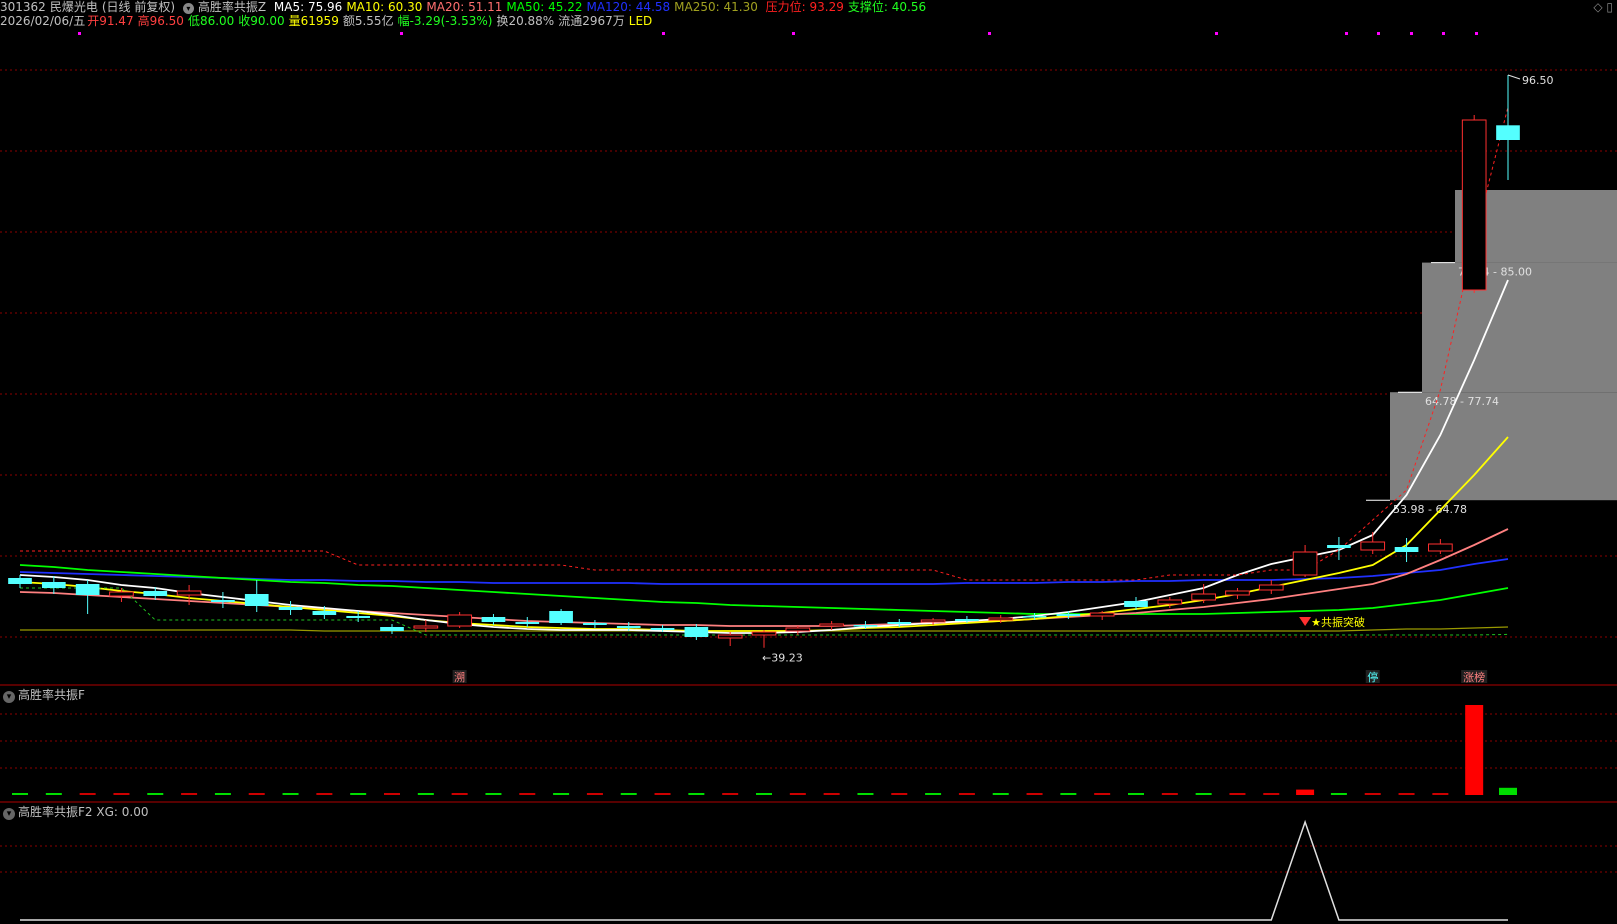 This screenshot has width=1617, height=924. What do you see at coordinates (9, 697) in the screenshot?
I see `panel-f-menu-icon: ▾` at bounding box center [9, 697].